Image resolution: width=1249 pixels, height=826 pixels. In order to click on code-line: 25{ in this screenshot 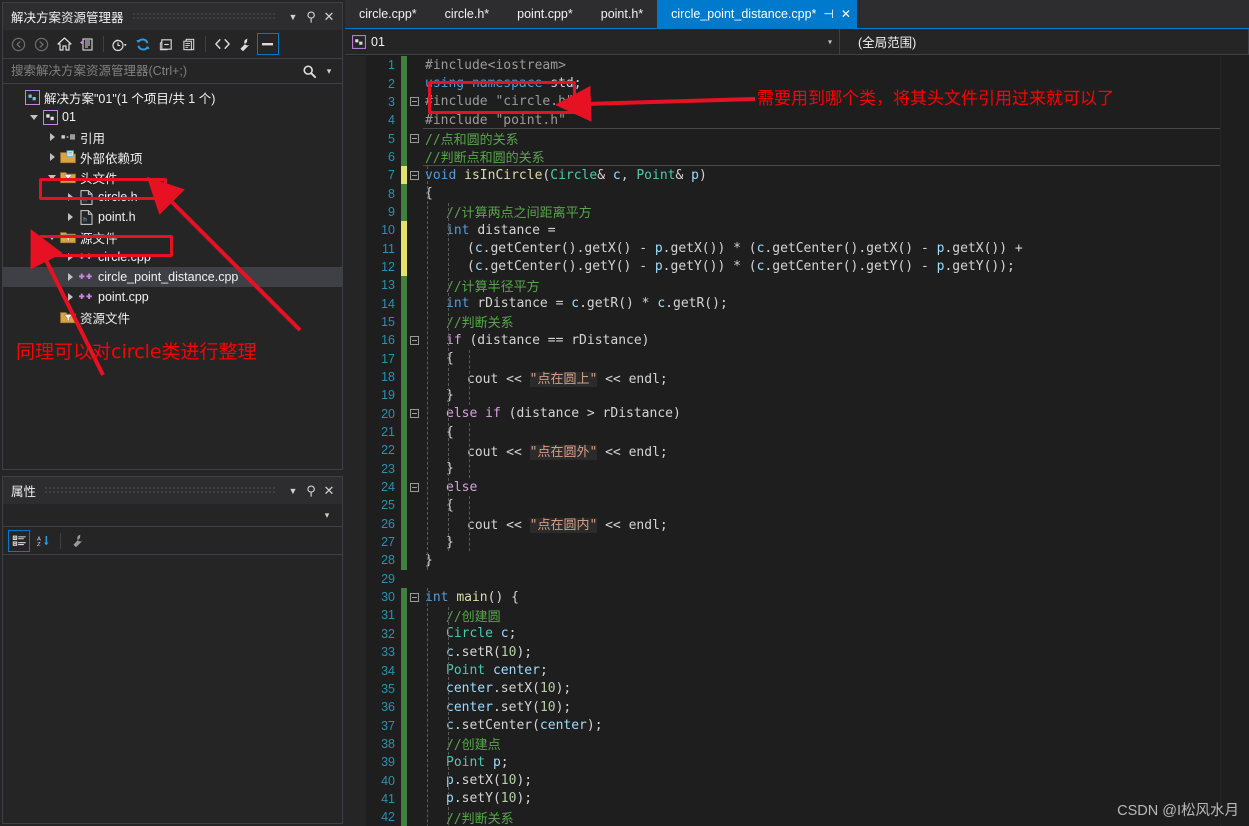, I will do `click(793, 505)`.